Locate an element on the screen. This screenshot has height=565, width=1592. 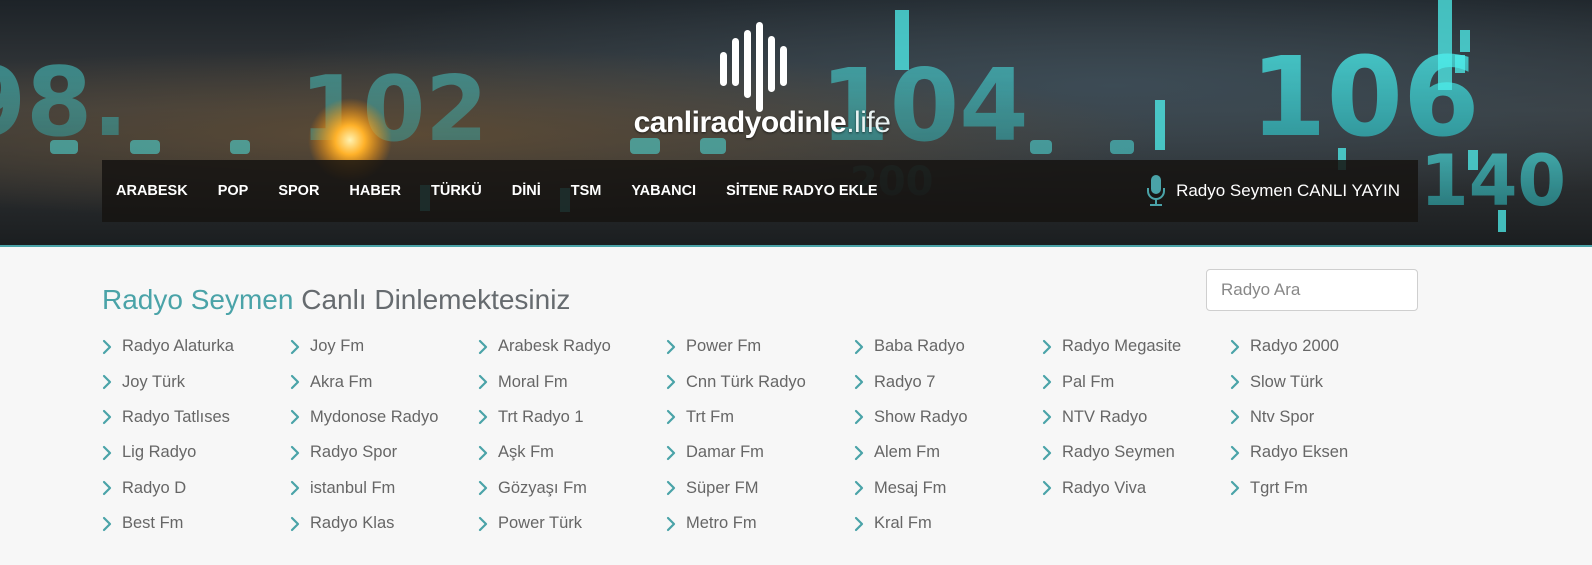
station-link: Radyo Eksen is located at coordinates (1324, 452).